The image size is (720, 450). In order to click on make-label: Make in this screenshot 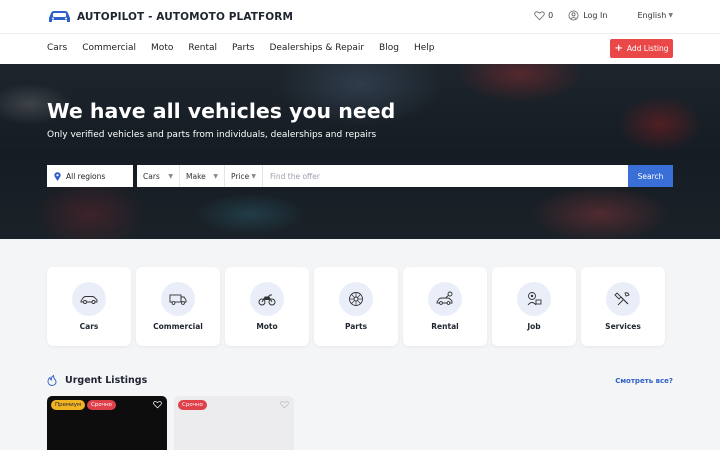, I will do `click(196, 176)`.